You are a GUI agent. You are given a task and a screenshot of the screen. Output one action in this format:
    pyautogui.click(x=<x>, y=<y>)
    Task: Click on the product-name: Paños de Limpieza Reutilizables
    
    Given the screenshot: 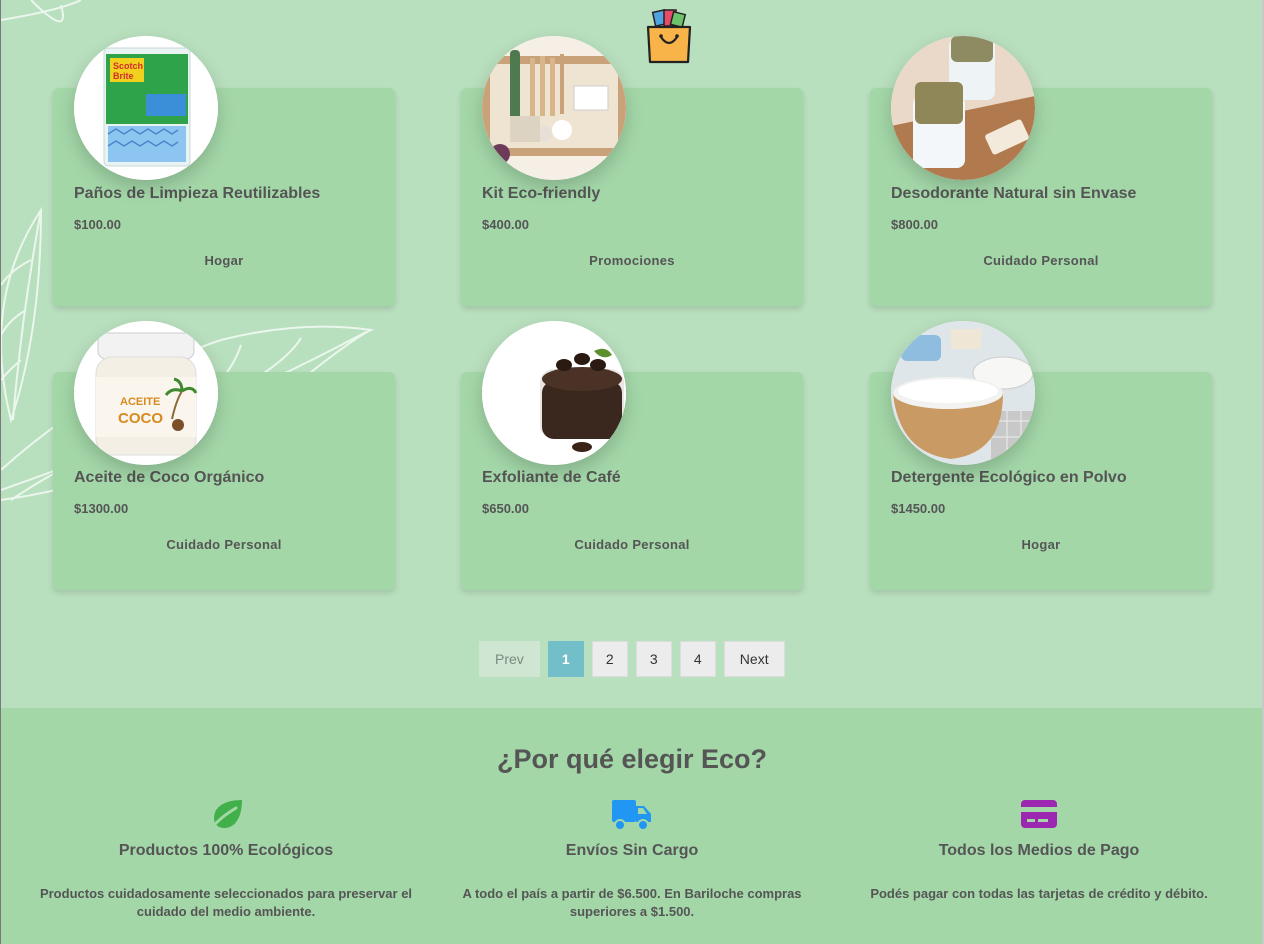 What is the action you would take?
    pyautogui.click(x=197, y=193)
    